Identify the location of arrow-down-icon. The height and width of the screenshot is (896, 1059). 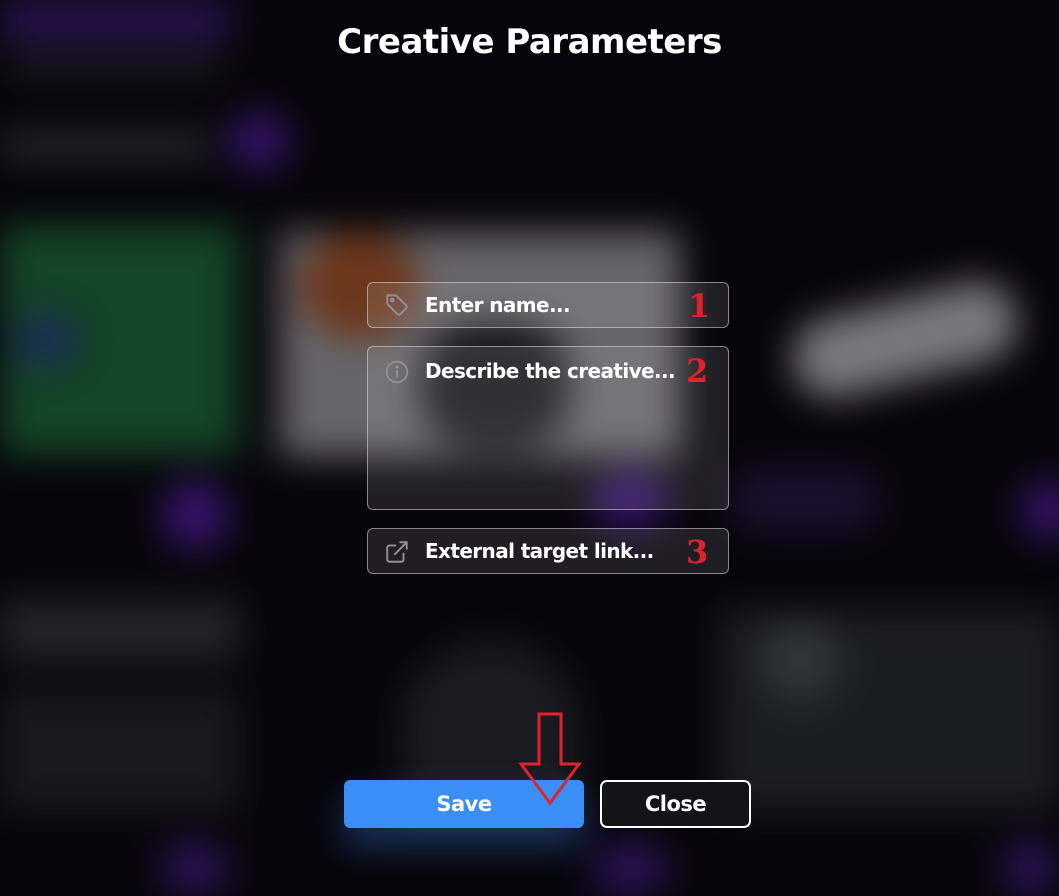
(550, 759).